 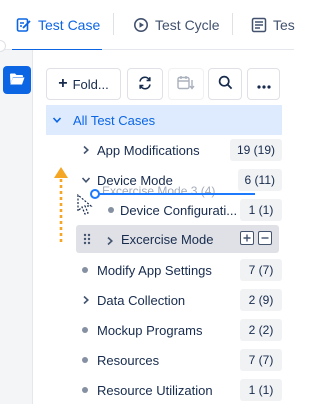 What do you see at coordinates (128, 360) in the screenshot?
I see `tree-item-label: Resources` at bounding box center [128, 360].